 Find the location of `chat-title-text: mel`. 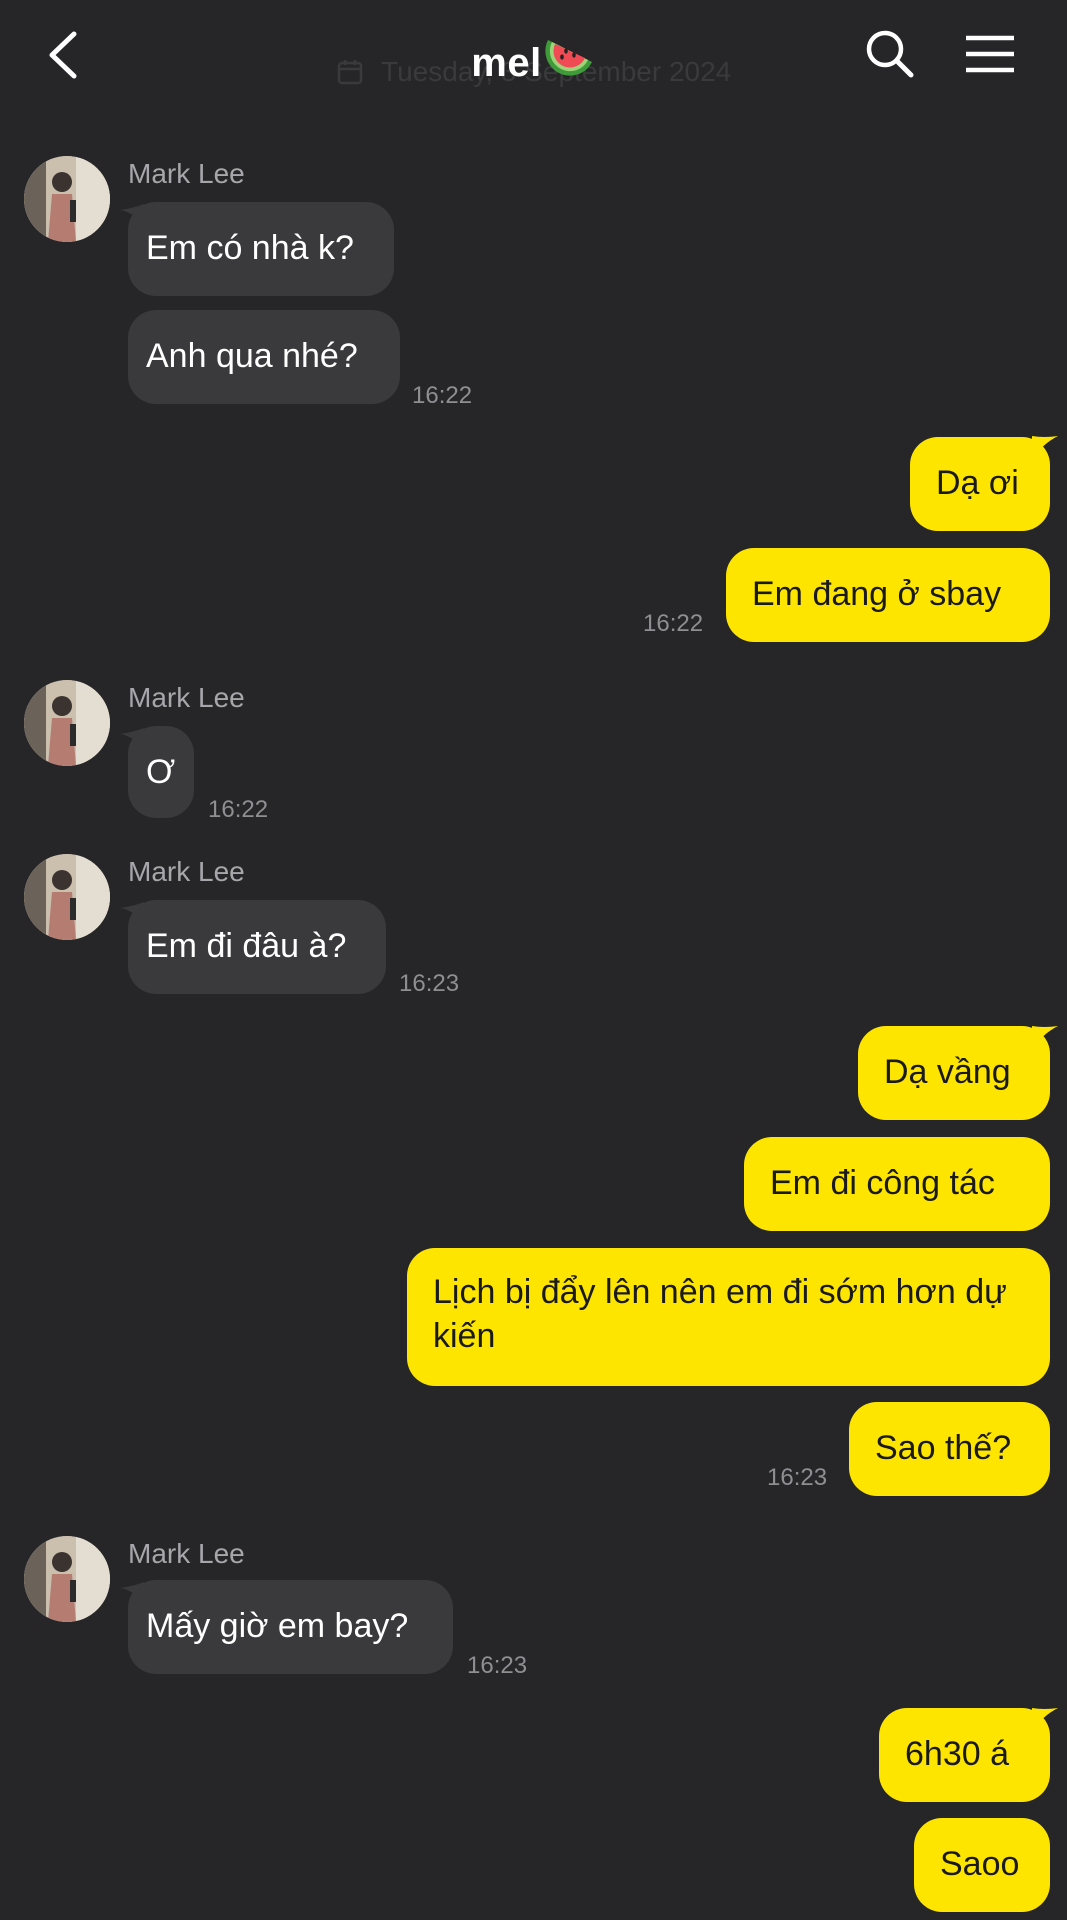

chat-title-text: mel is located at coordinates (506, 63).